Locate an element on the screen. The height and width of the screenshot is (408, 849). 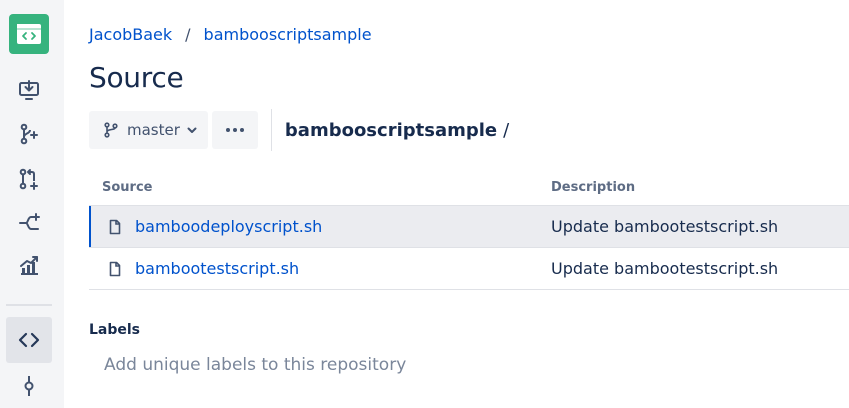
table-header: Source Description is located at coordinates (469, 188).